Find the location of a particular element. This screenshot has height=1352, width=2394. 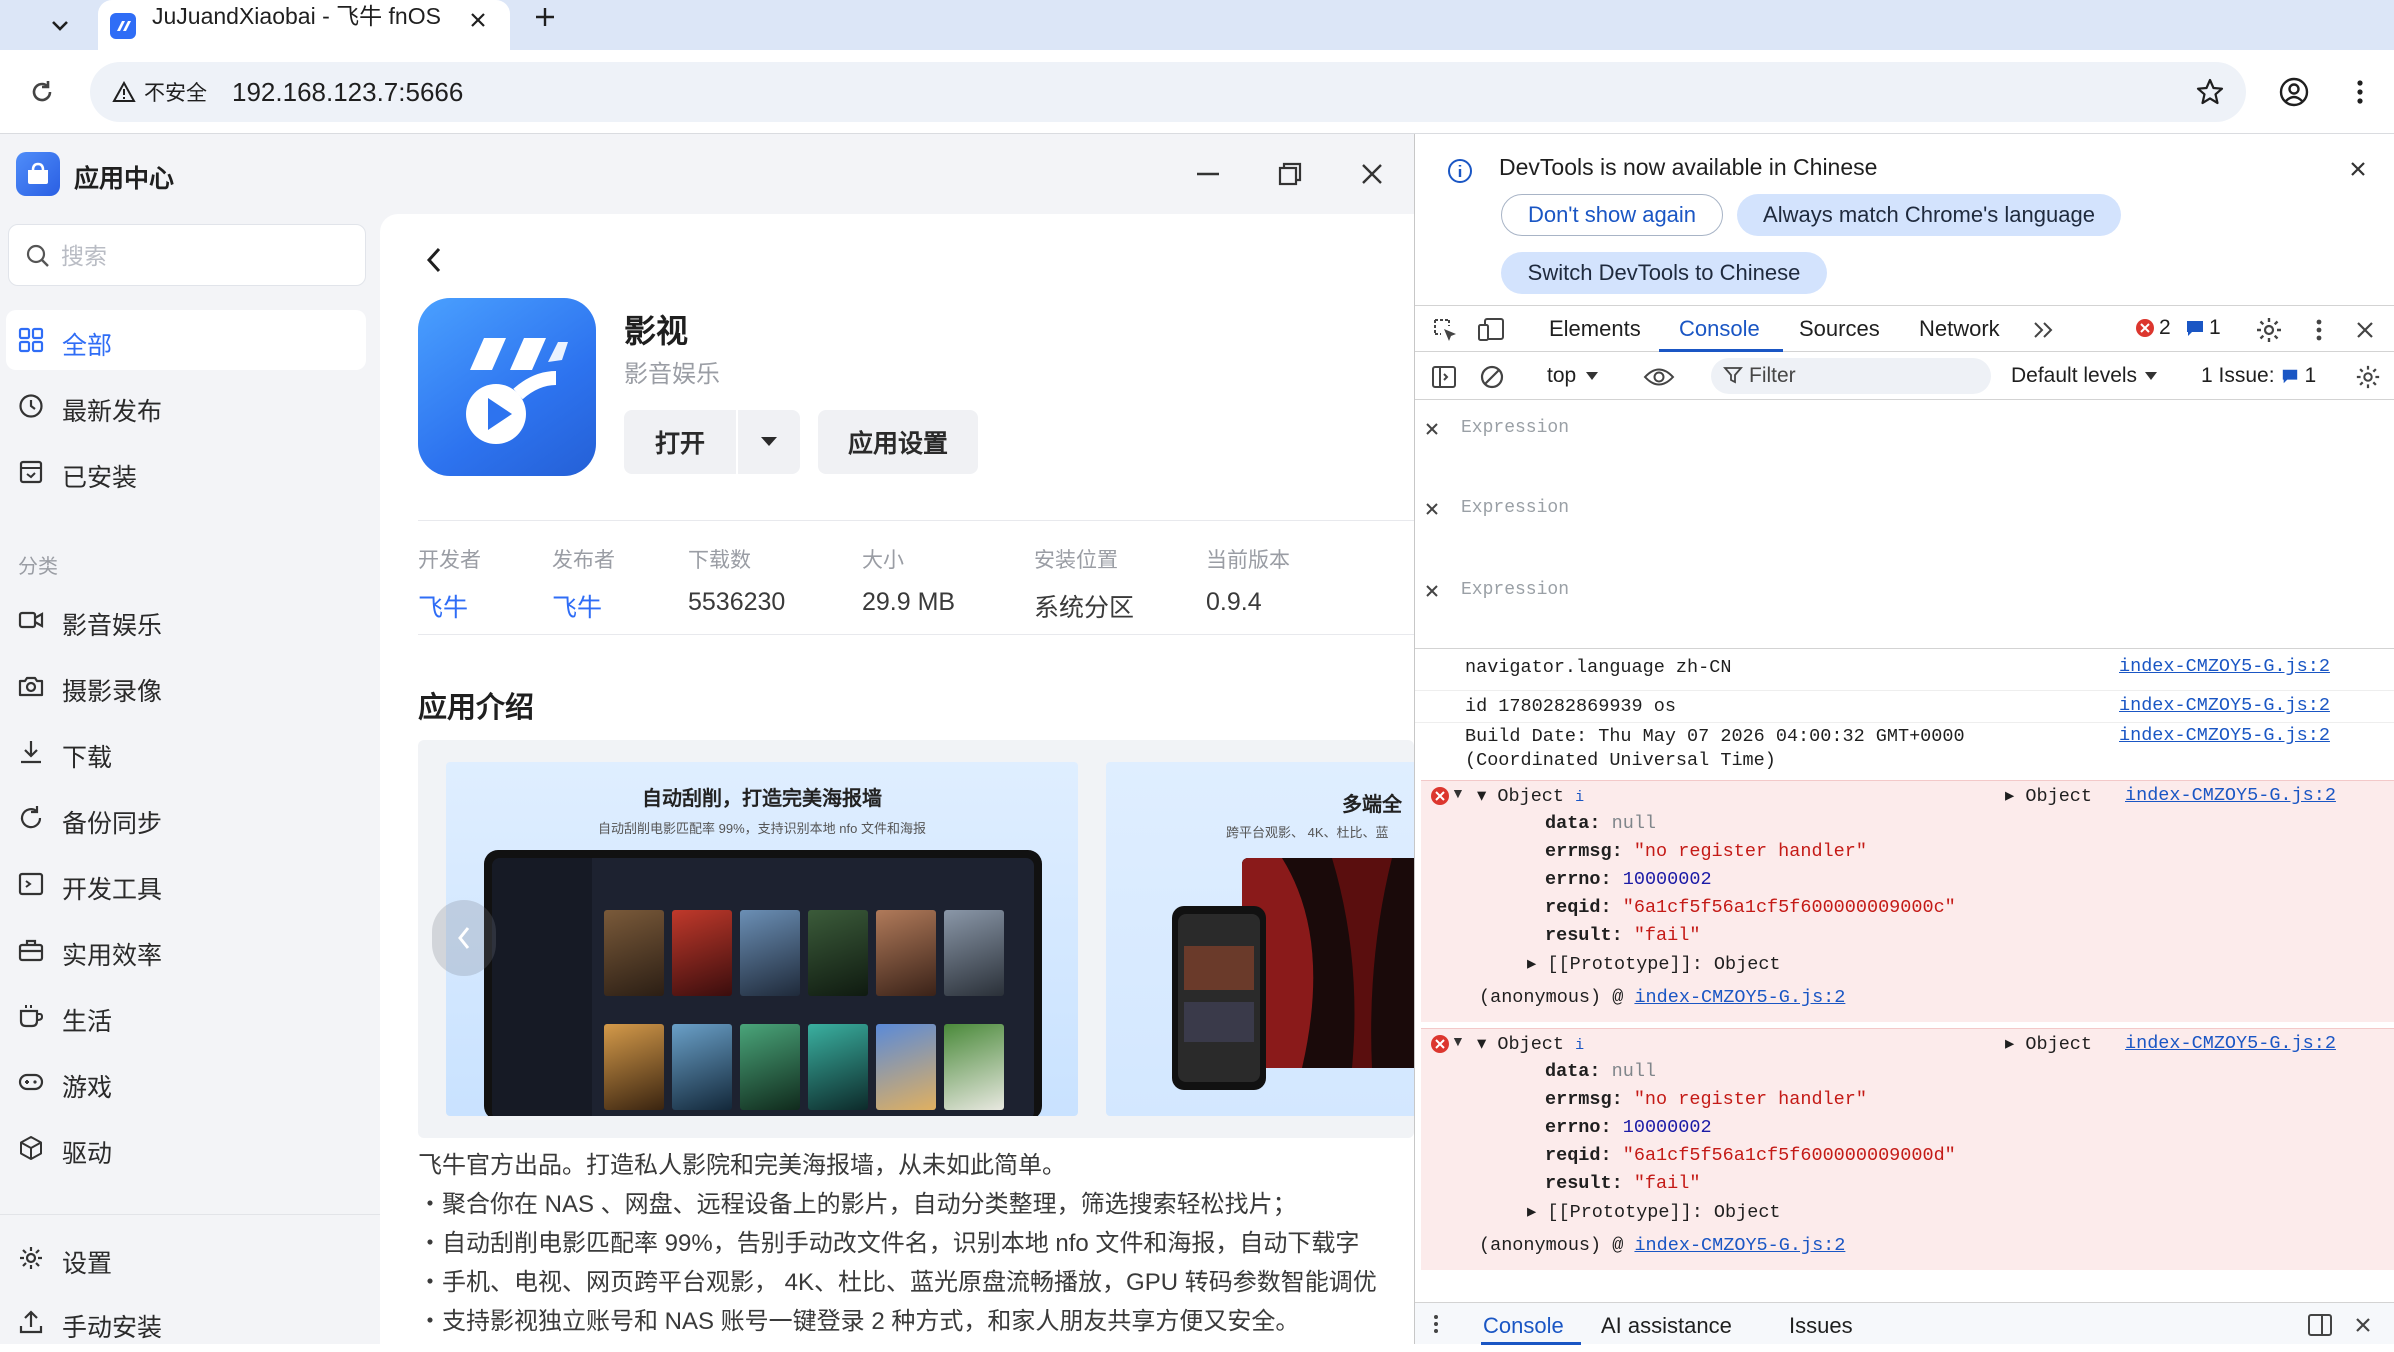

search-box is located at coordinates (187, 255).